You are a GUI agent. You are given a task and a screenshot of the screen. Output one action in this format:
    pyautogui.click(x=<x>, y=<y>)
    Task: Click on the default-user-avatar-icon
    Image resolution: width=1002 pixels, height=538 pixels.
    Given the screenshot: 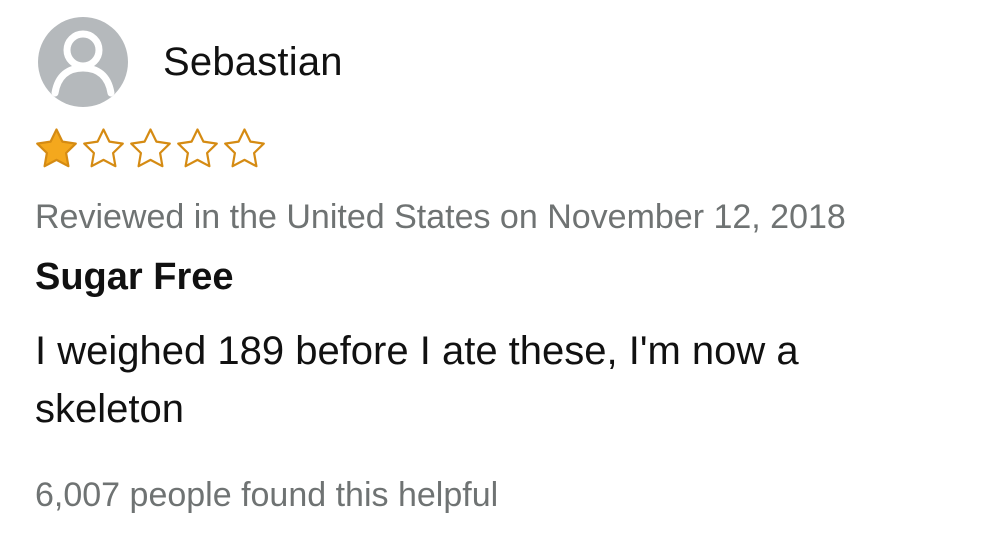 What is the action you would take?
    pyautogui.click(x=83, y=62)
    